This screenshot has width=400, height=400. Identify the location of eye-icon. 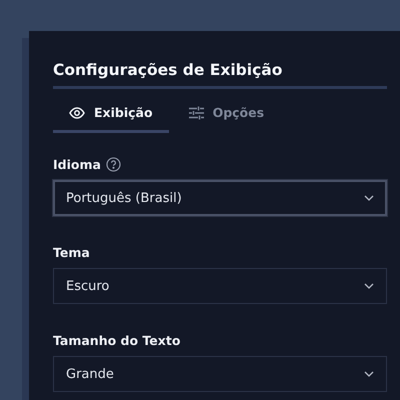
(77, 112).